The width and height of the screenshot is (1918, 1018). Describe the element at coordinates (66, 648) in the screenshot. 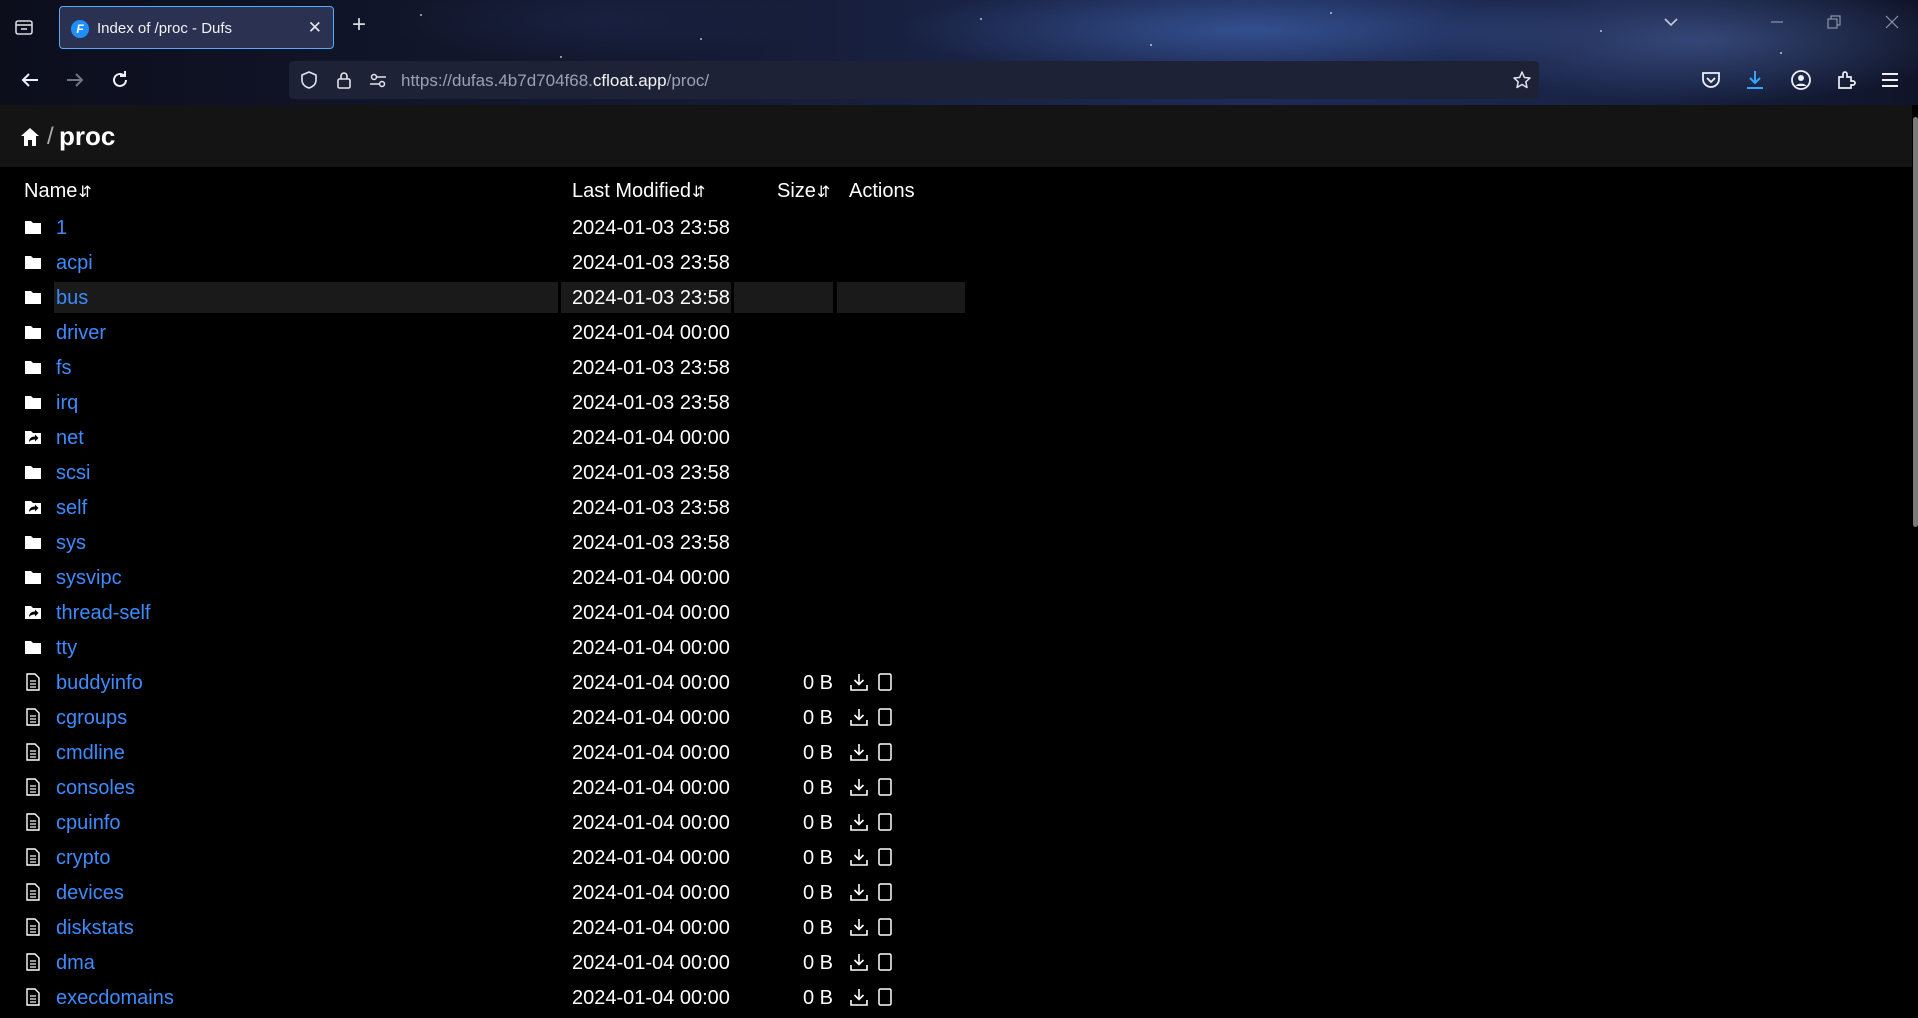

I see `file-name-link: tty` at that location.